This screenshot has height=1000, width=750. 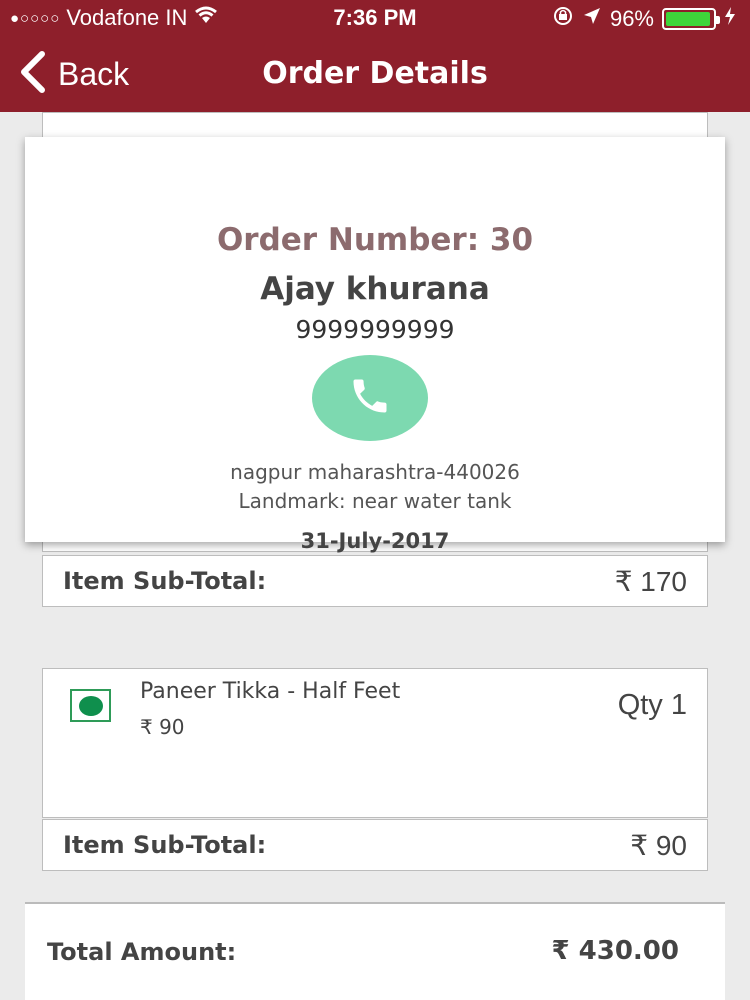 I want to click on customer-phone: 9999999999, so click(x=375, y=329).